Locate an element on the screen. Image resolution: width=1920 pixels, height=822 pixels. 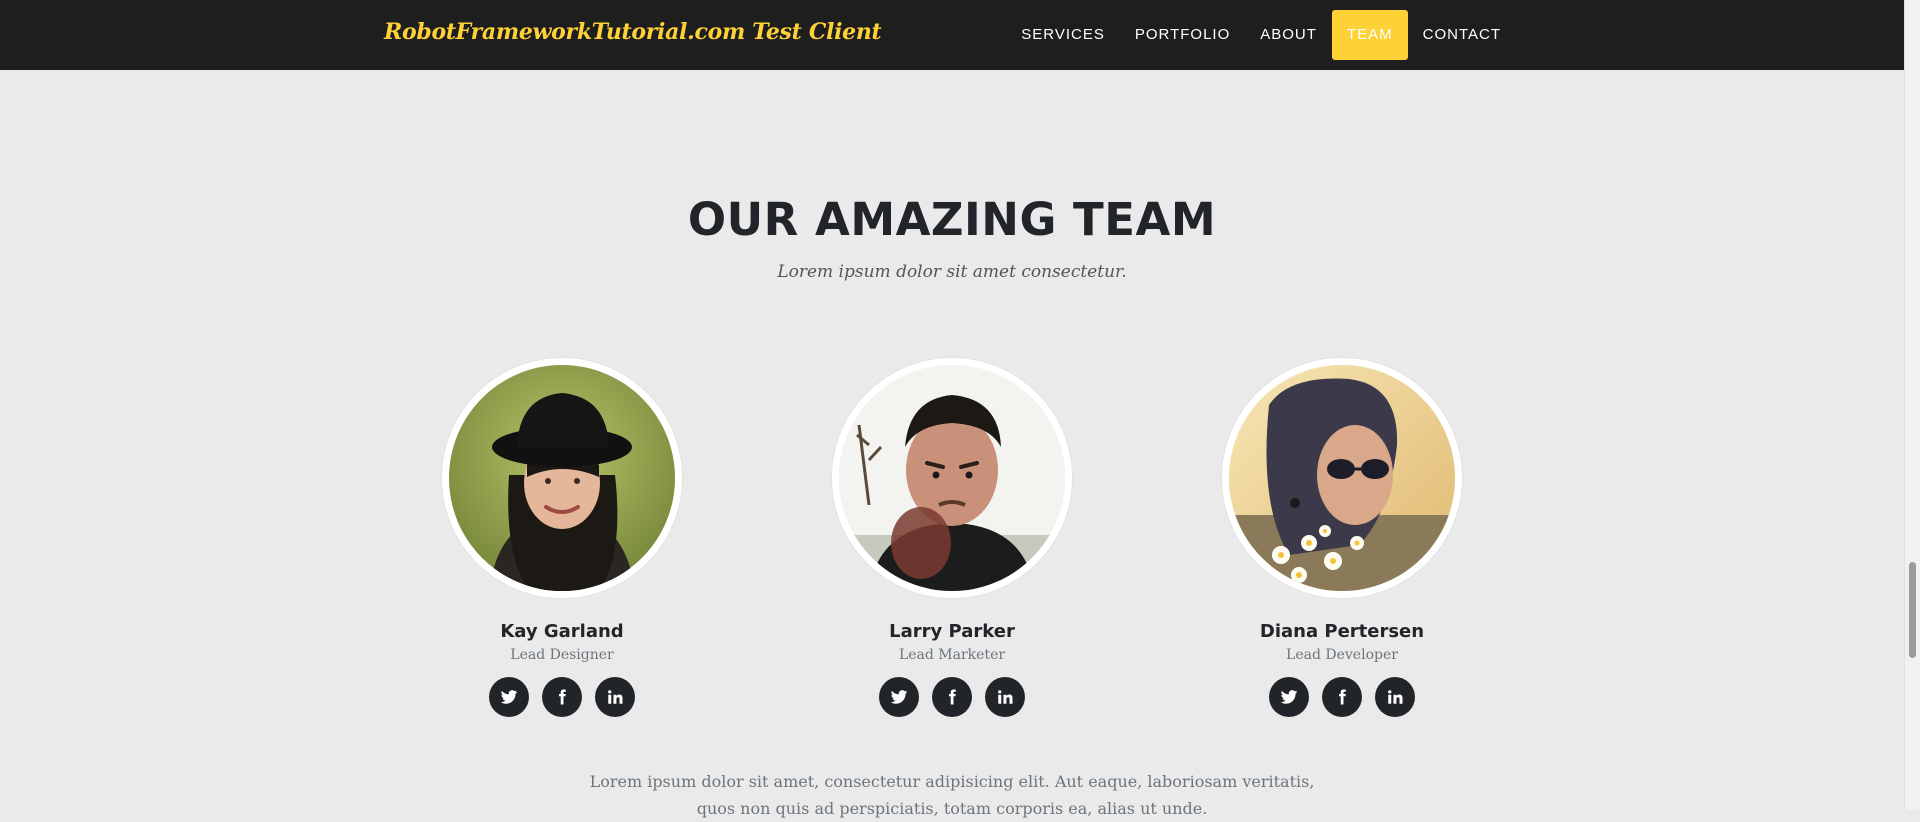
team-member-card: Larry Parker Lead Marketer is located at coordinates (952, 537).